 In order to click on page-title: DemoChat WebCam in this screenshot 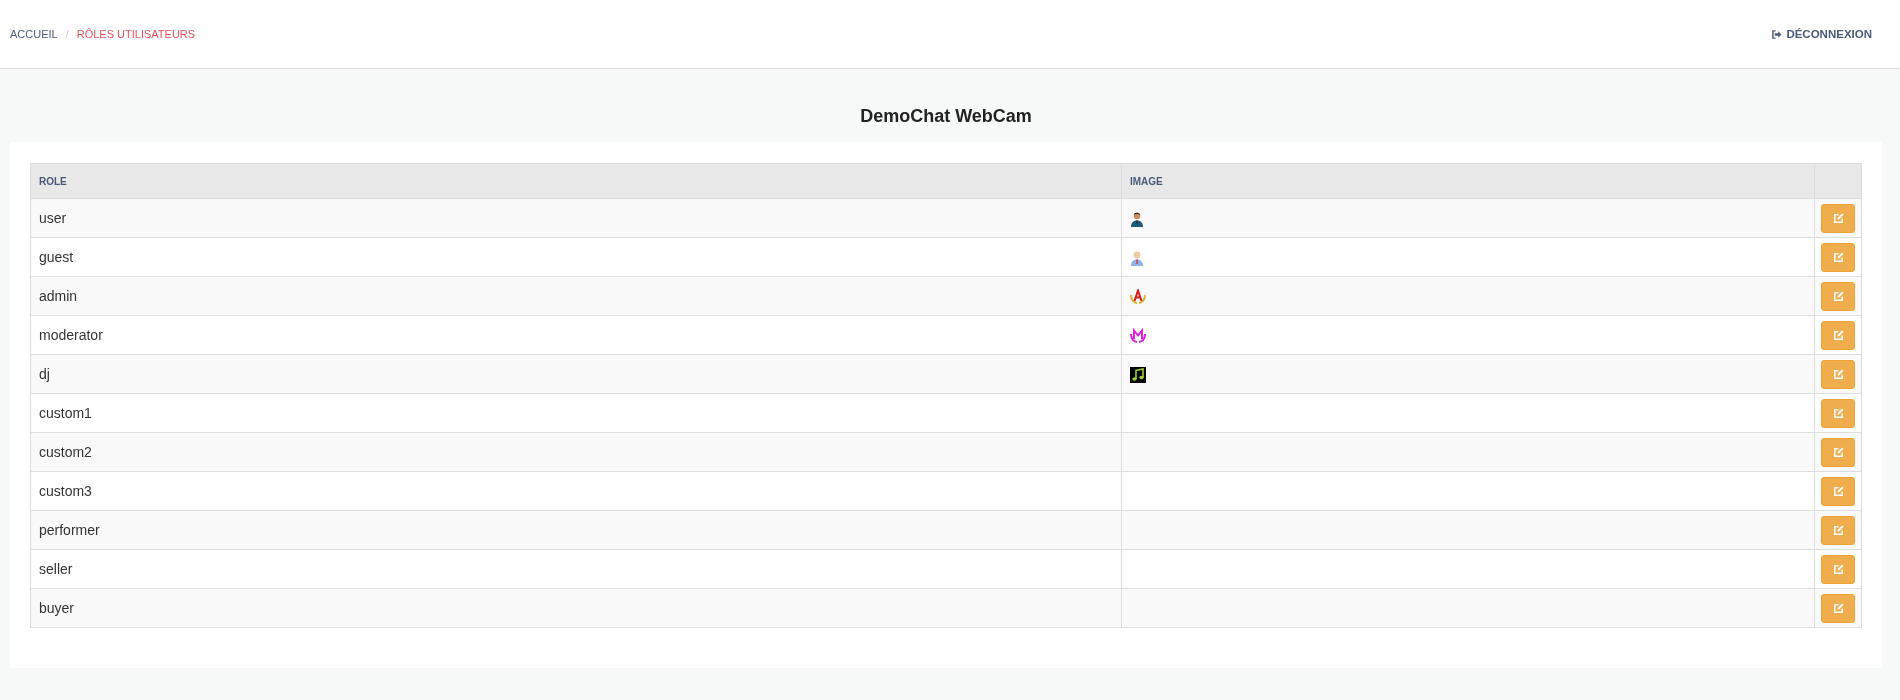, I will do `click(946, 116)`.